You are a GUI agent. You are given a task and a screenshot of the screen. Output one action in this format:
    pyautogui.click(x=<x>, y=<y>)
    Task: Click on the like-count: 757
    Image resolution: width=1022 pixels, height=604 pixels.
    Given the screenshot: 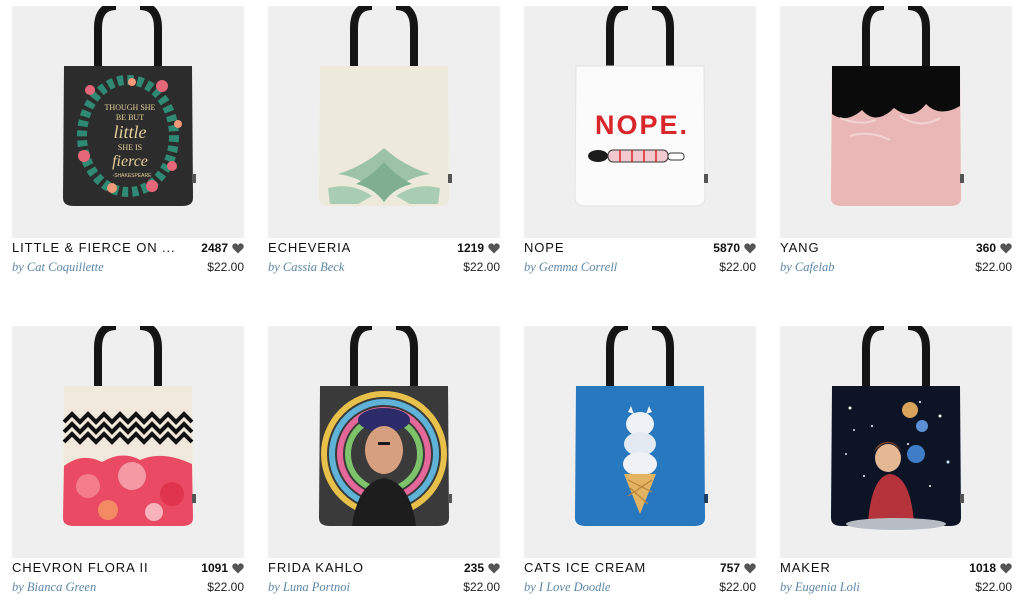 What is the action you would take?
    pyautogui.click(x=738, y=568)
    